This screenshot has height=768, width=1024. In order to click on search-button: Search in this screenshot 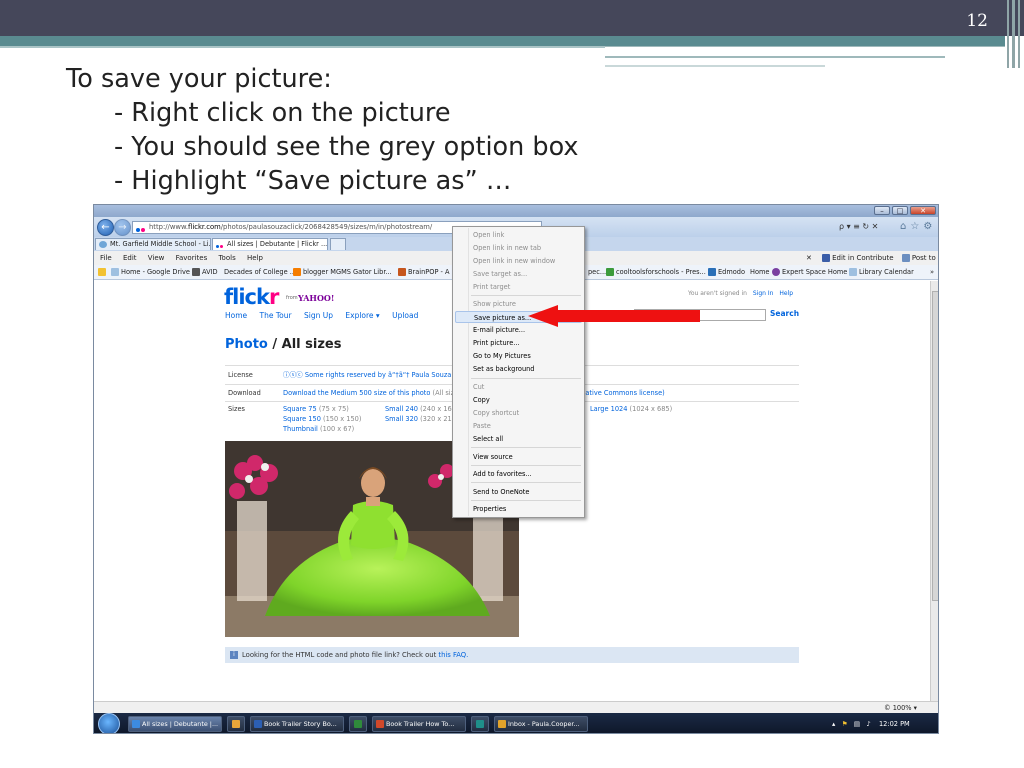, I will do `click(784, 313)`.